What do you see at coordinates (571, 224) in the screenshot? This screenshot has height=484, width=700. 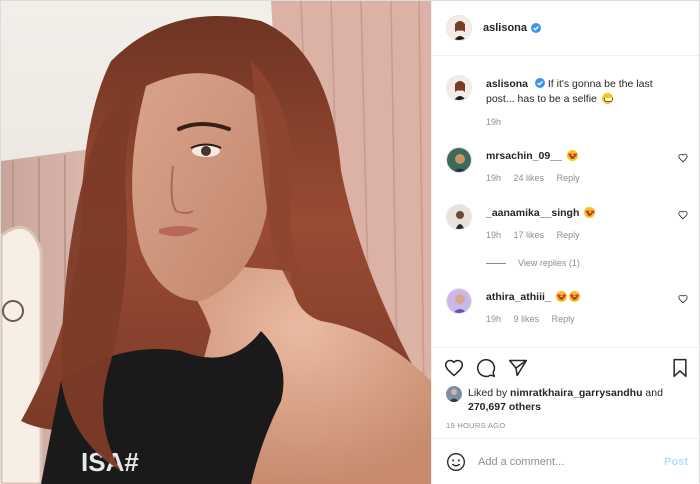 I see `comment-row: _aanamika__singh 19h 17 likes Reply` at bounding box center [571, 224].